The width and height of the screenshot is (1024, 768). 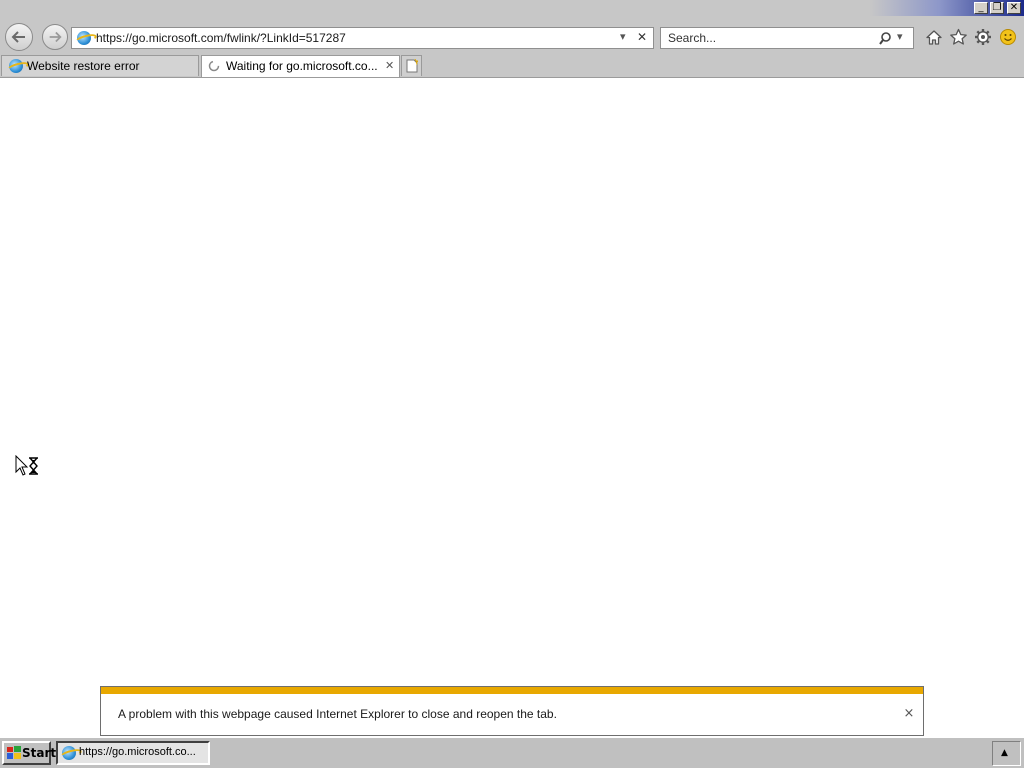 I want to click on tray-expand-icon: ▲, so click(x=1004, y=753).